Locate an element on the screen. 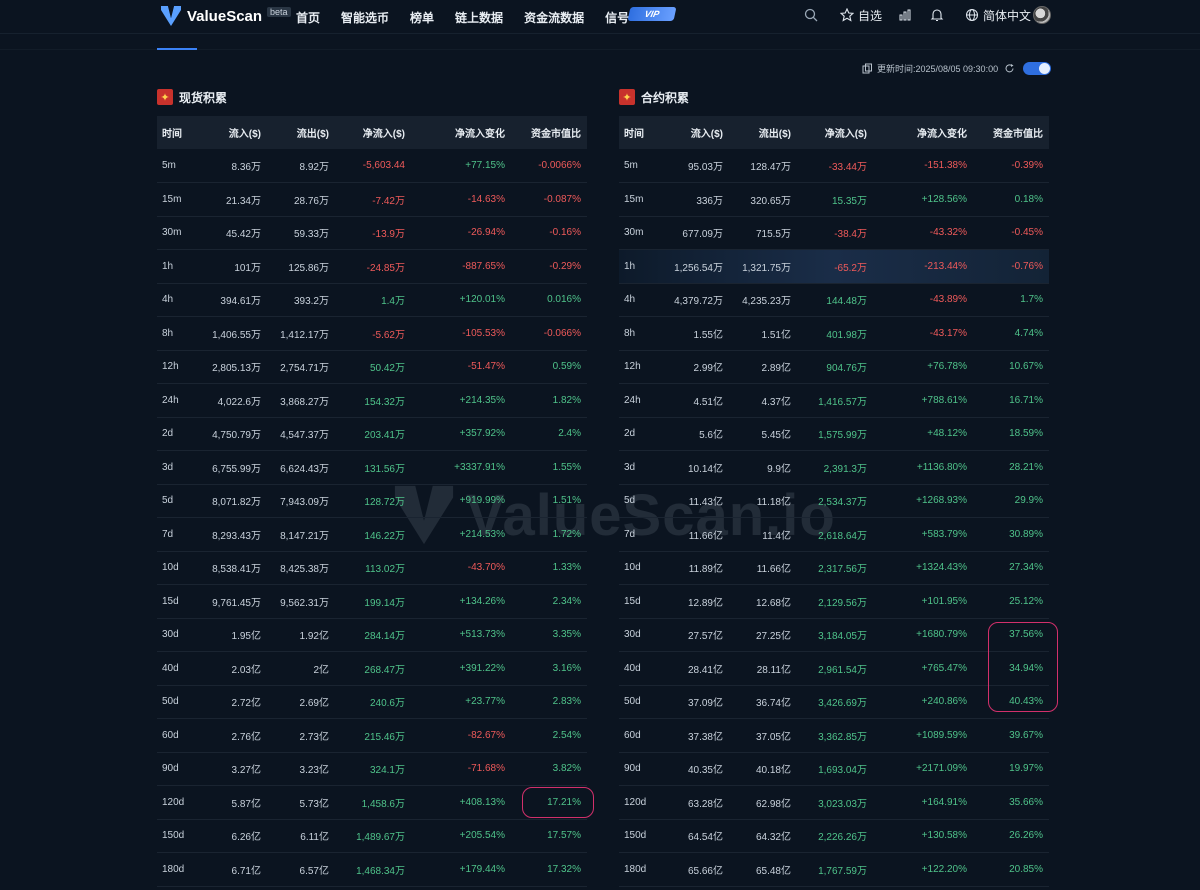 The width and height of the screenshot is (1200, 890). table-row: 30m 45.42万 59.33万 -13.9万 -26.94% -0.16% is located at coordinates (372, 233).